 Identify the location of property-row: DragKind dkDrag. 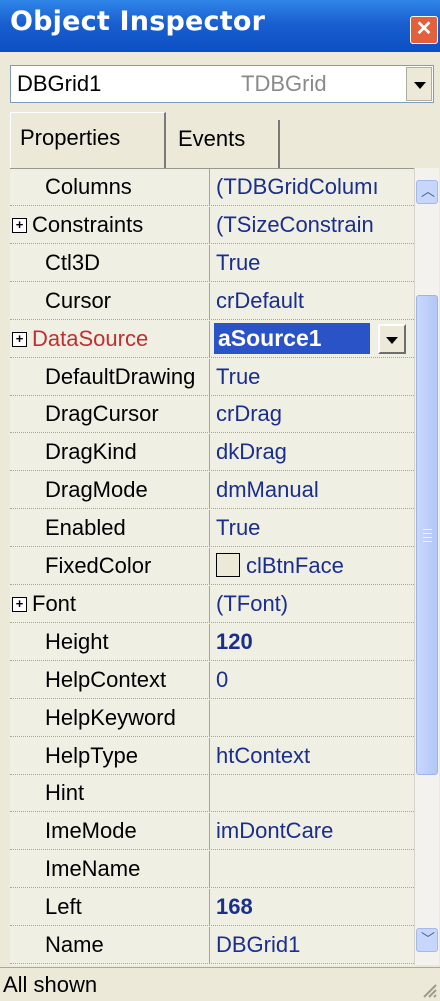
(212, 452).